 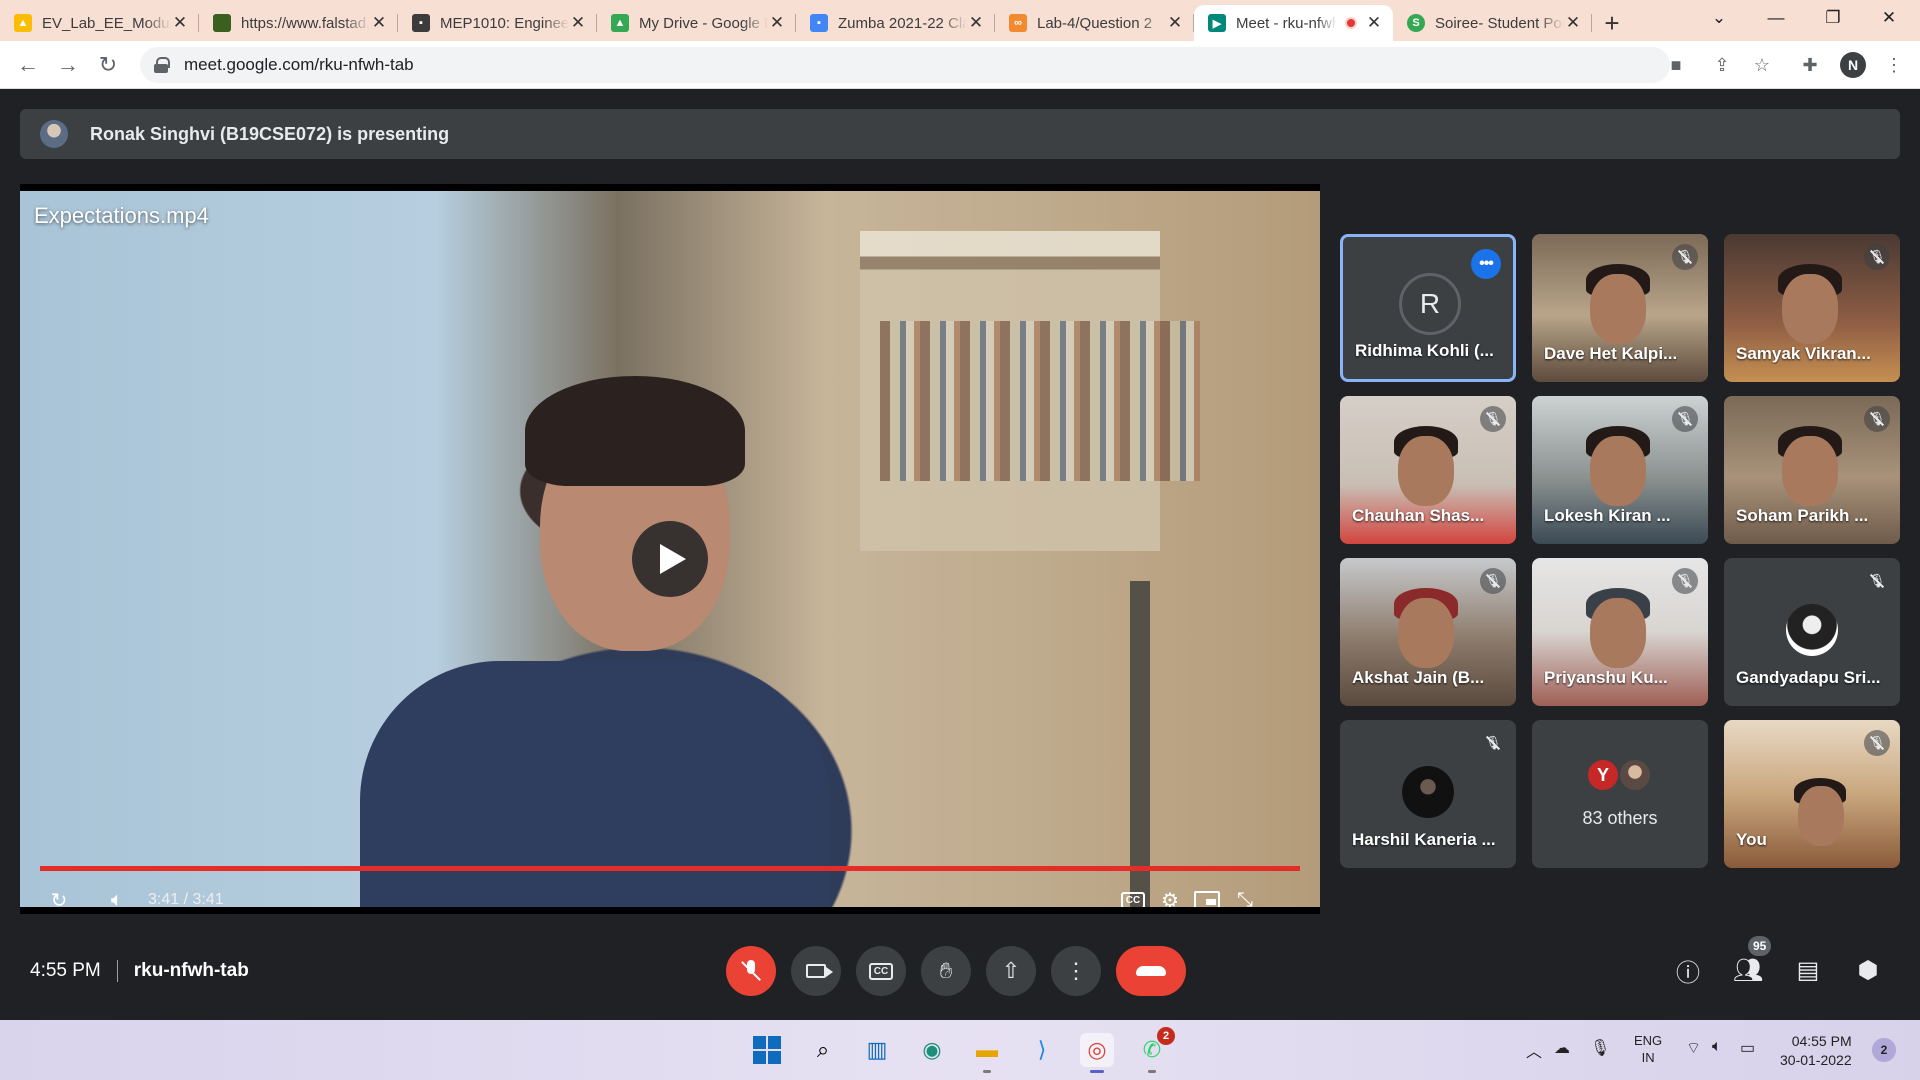 I want to click on whatsapp-icon: ✆ 2, so click(x=1155, y=1050).